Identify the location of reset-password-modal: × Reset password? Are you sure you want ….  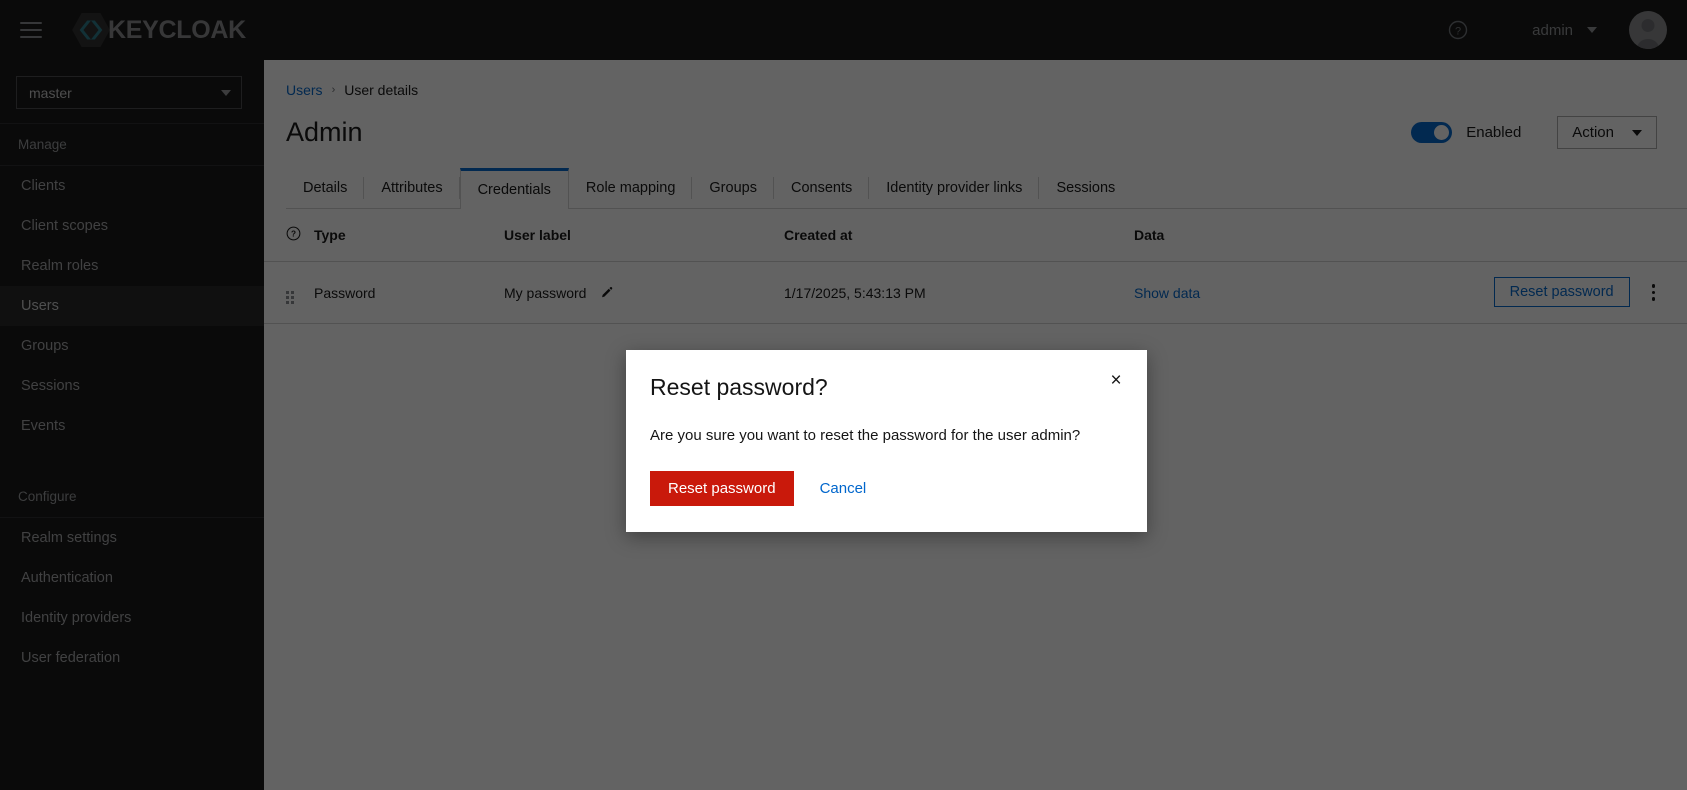
(886, 441).